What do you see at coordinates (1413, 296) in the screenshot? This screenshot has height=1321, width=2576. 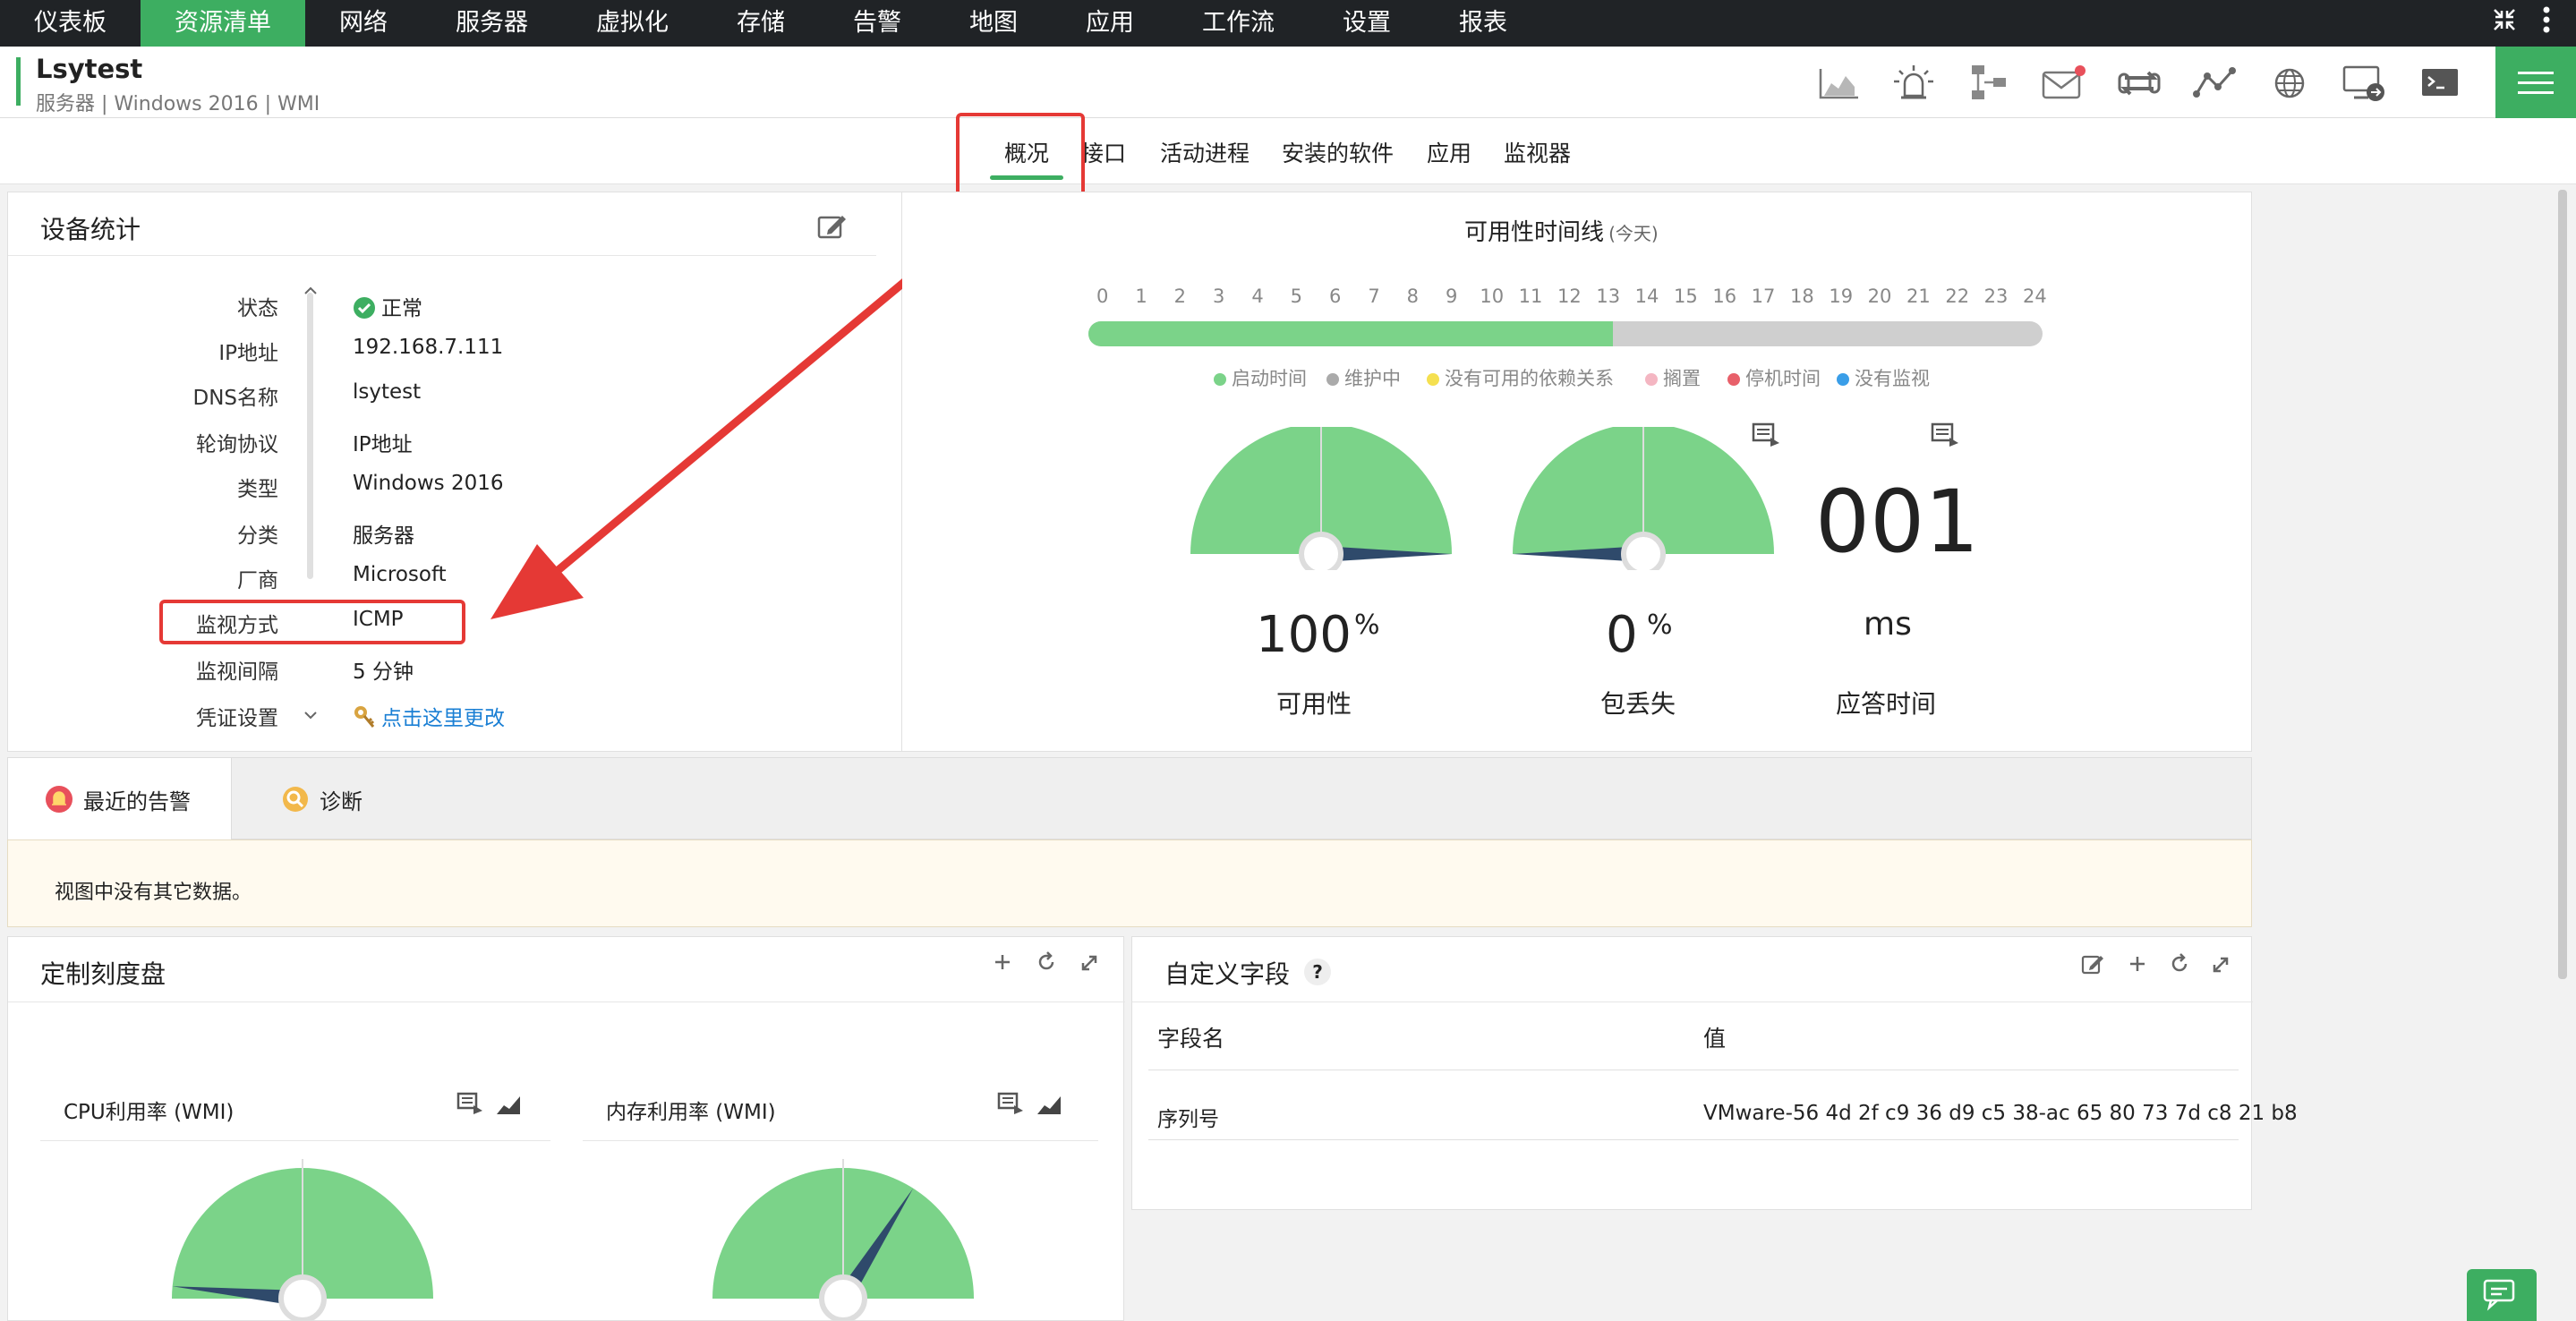 I see `timeline-hour-label: 8` at bounding box center [1413, 296].